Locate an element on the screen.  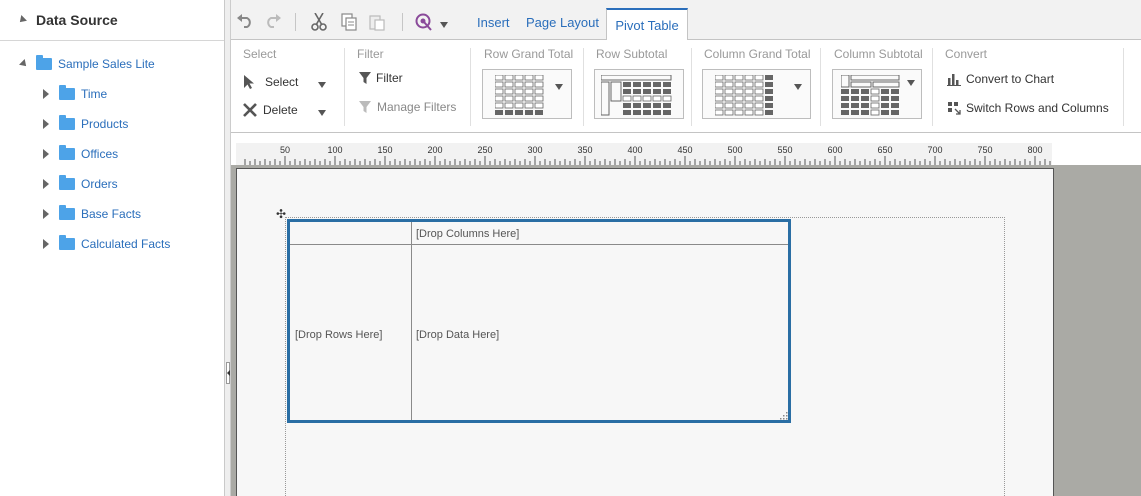
column-subtotal-title: Column Subtotal is located at coordinates (878, 54).